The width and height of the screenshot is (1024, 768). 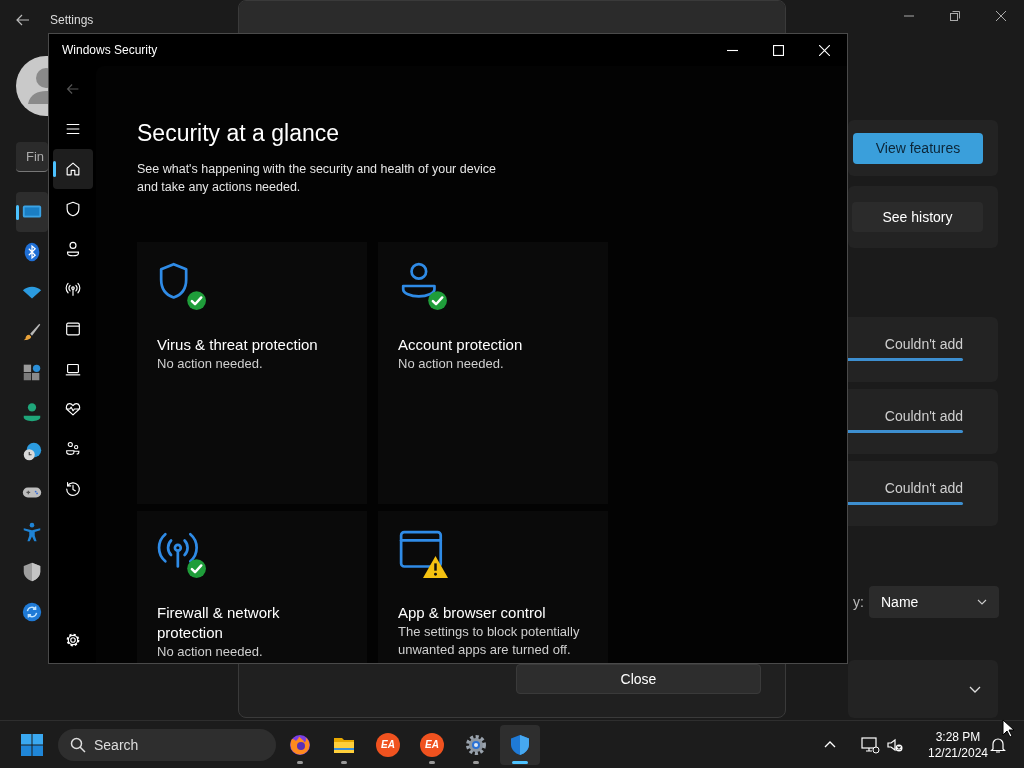 I want to click on mouse-pointer-icon, so click(x=1008, y=728).